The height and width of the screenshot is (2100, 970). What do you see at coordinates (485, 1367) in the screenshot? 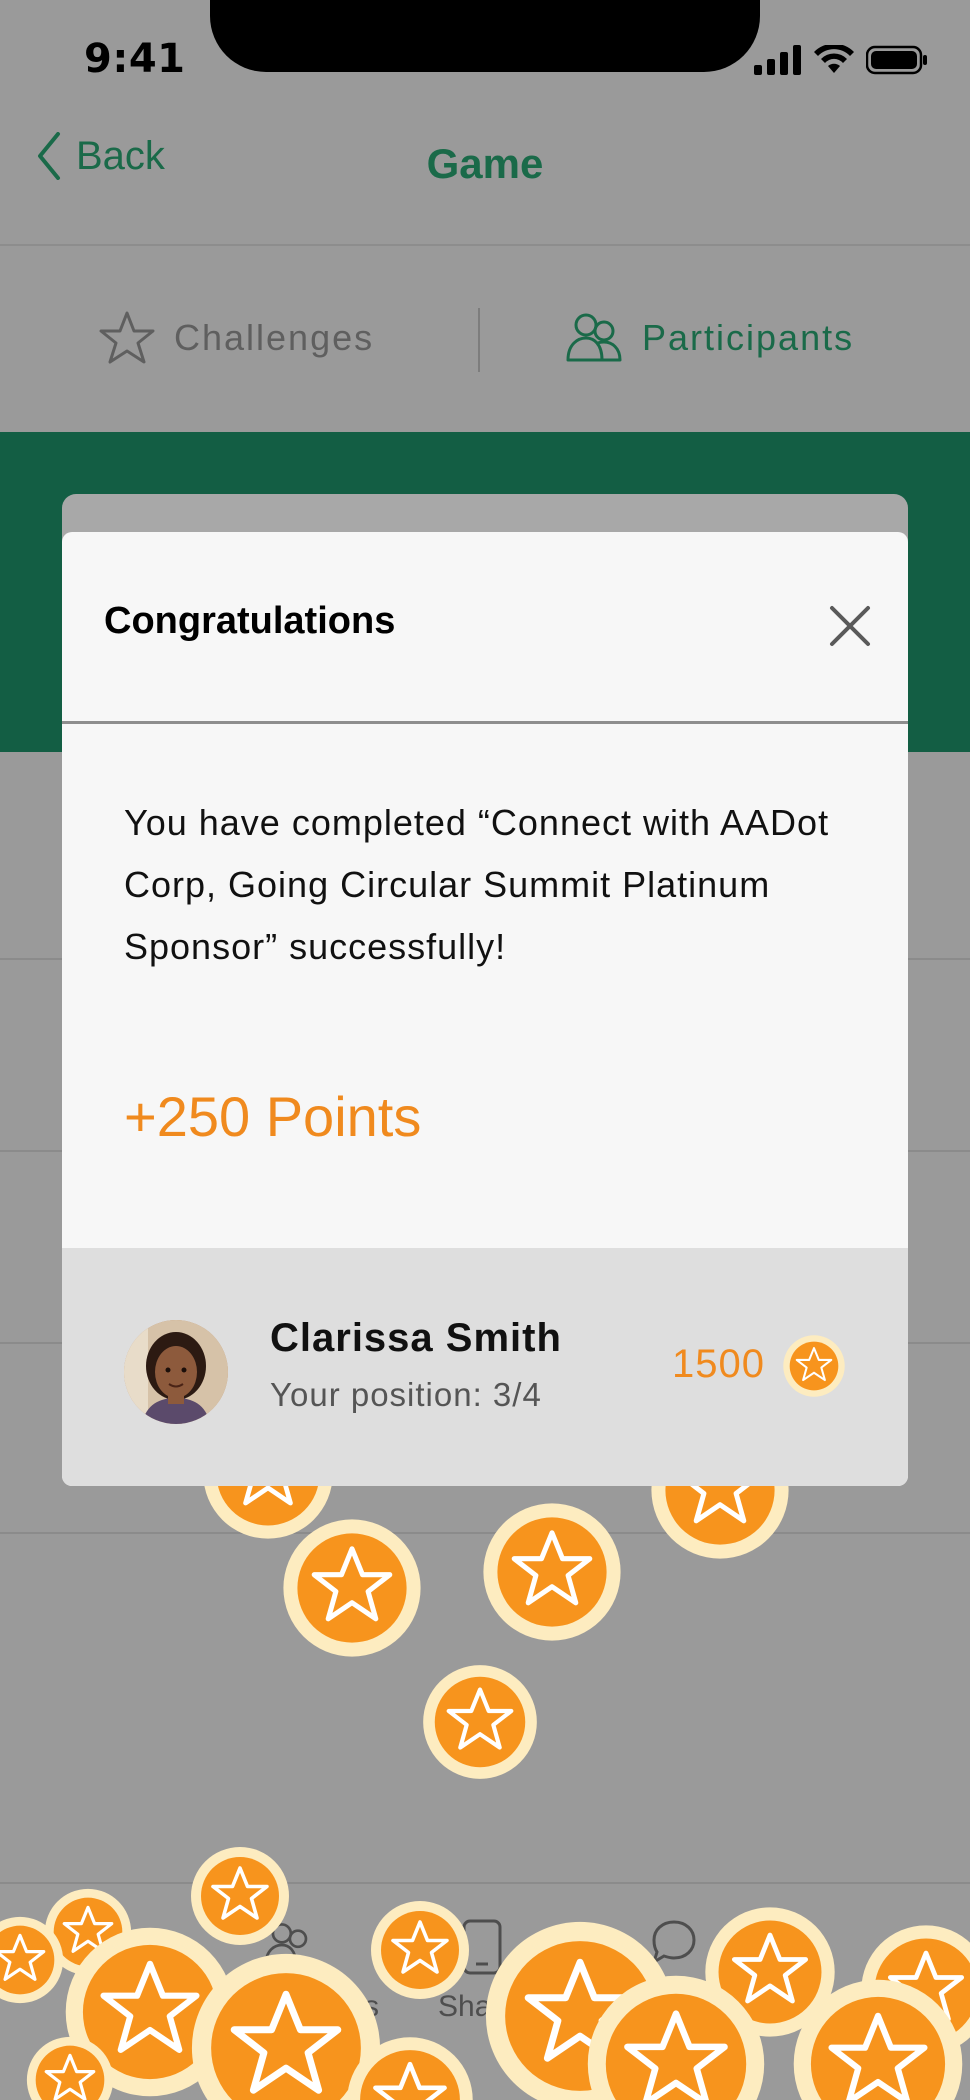
I see `user-summary: Clarissa Smith Your position: 3/4 1500` at bounding box center [485, 1367].